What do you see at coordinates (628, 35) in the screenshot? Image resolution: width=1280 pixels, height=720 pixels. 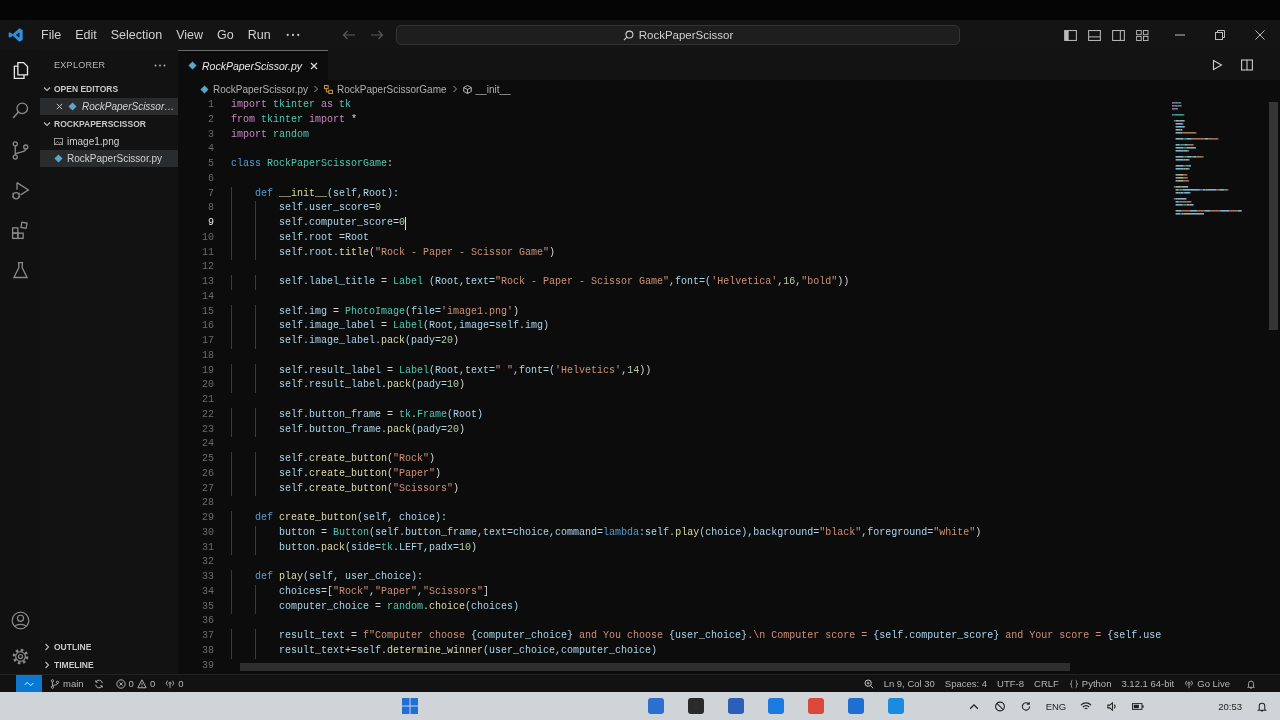 I see `search-icon` at bounding box center [628, 35].